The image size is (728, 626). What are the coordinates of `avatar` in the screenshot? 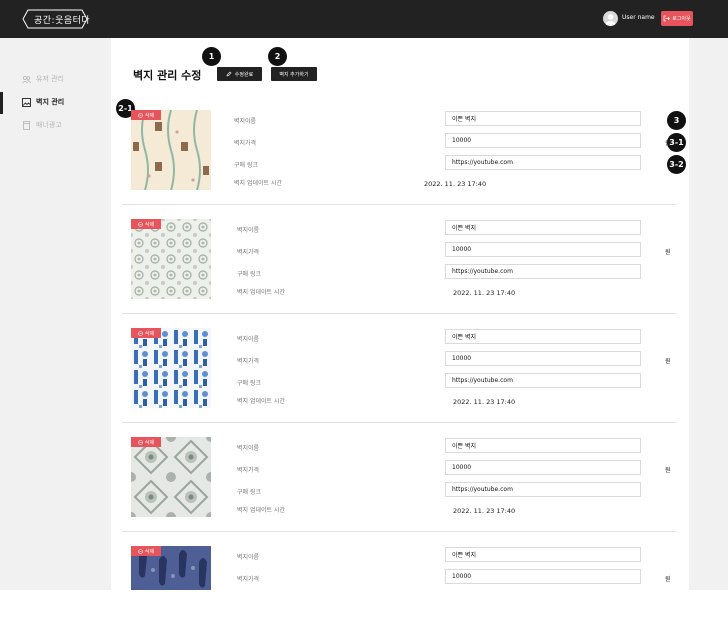 It's located at (610, 18).